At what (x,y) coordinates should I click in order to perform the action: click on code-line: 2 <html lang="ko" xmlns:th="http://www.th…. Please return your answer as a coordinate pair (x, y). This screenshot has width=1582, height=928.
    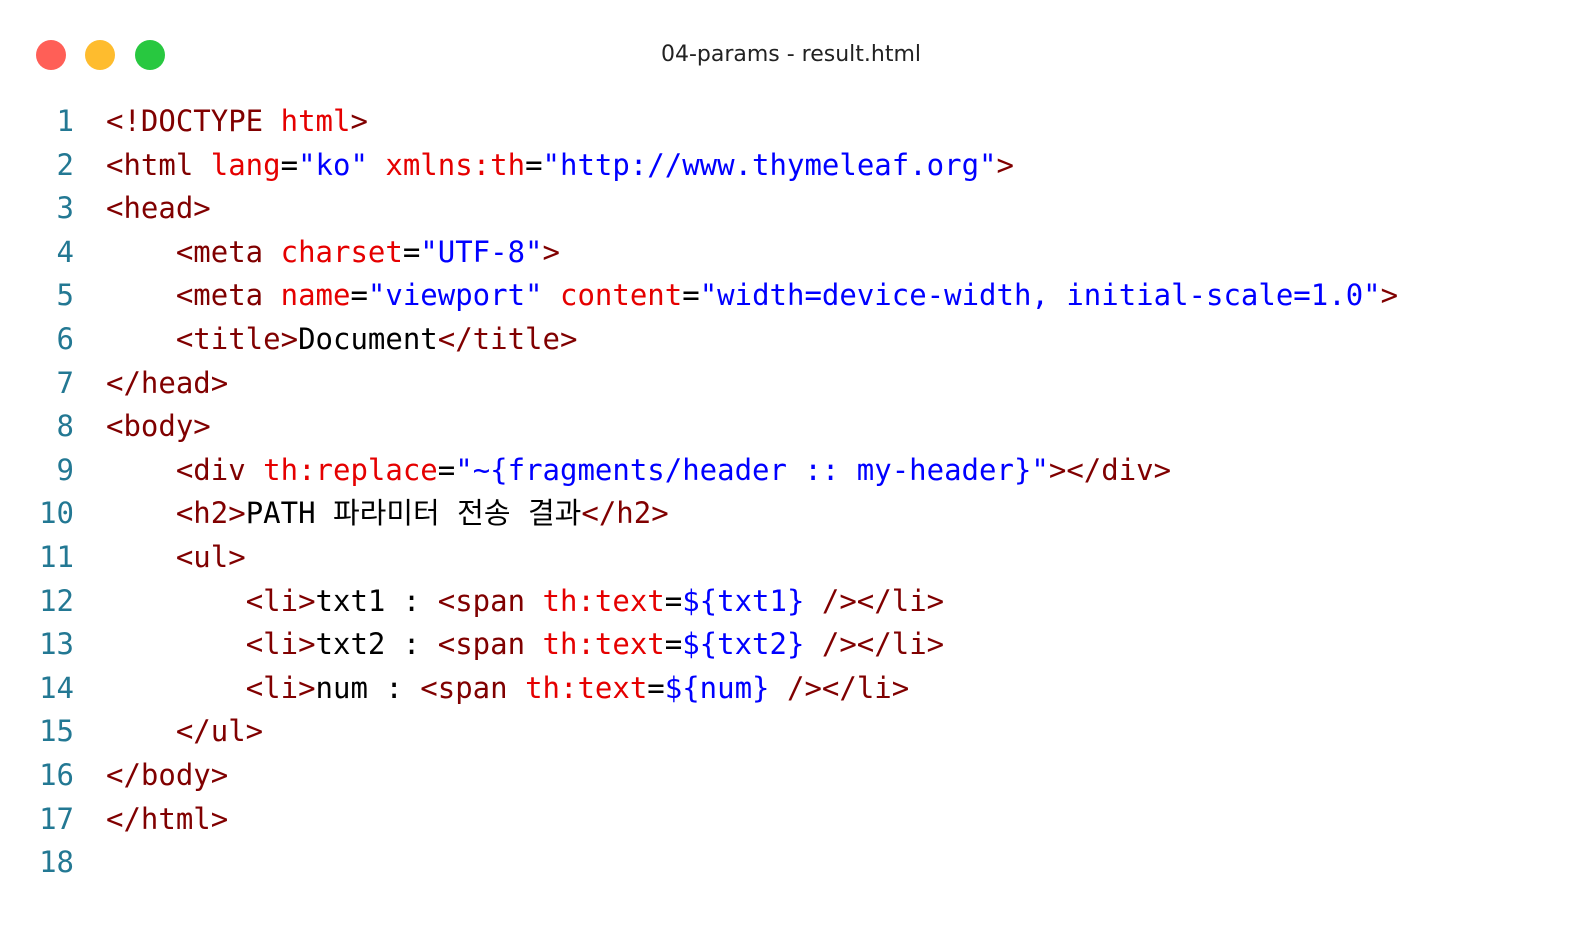
    Looking at the image, I should click on (791, 166).